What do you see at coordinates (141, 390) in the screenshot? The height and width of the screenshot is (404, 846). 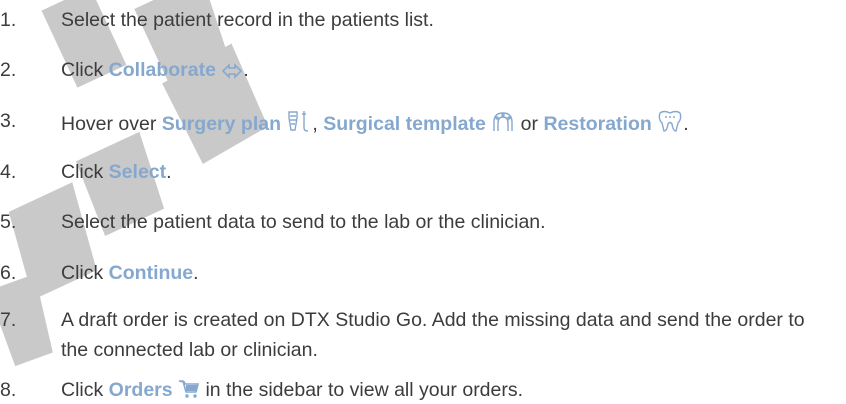 I see `orders-link: Orders` at bounding box center [141, 390].